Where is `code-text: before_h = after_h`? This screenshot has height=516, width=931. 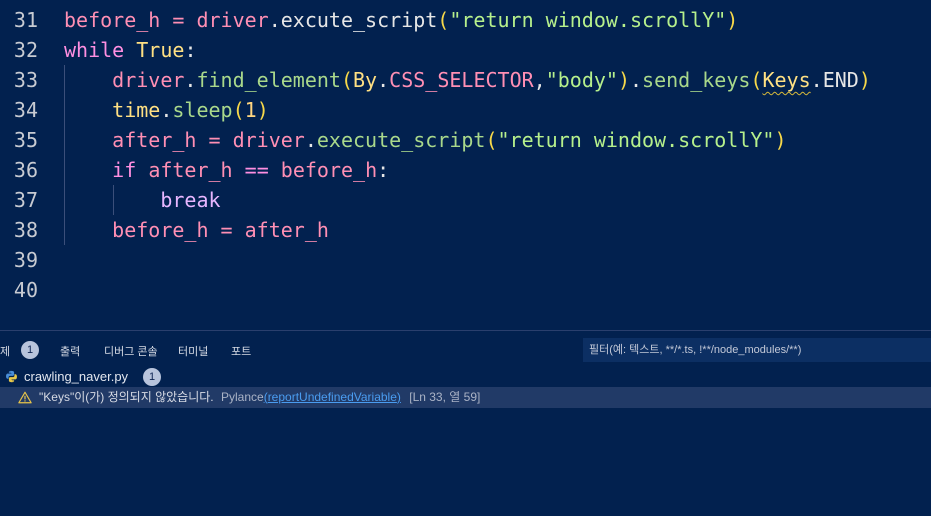
code-text: before_h = after_h is located at coordinates (196, 230).